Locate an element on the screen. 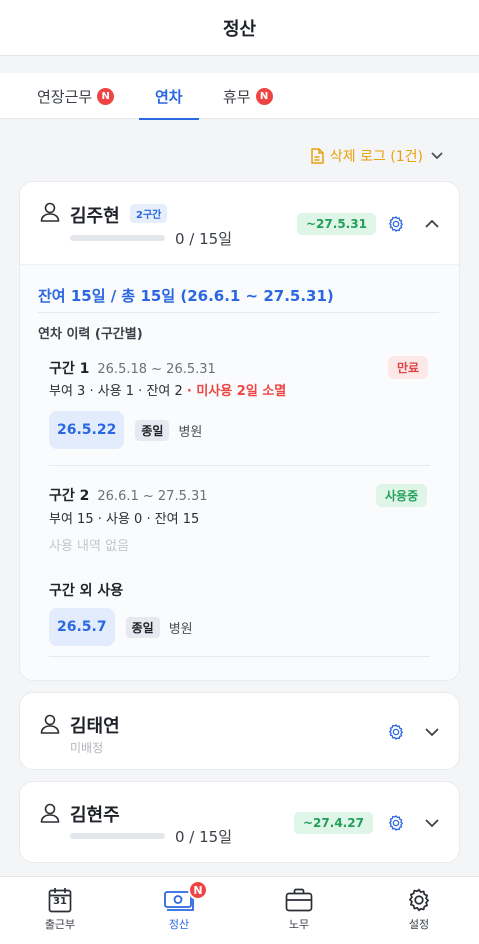  tab-bar: 연장근무 N 연차 휴무 N is located at coordinates (239, 96).